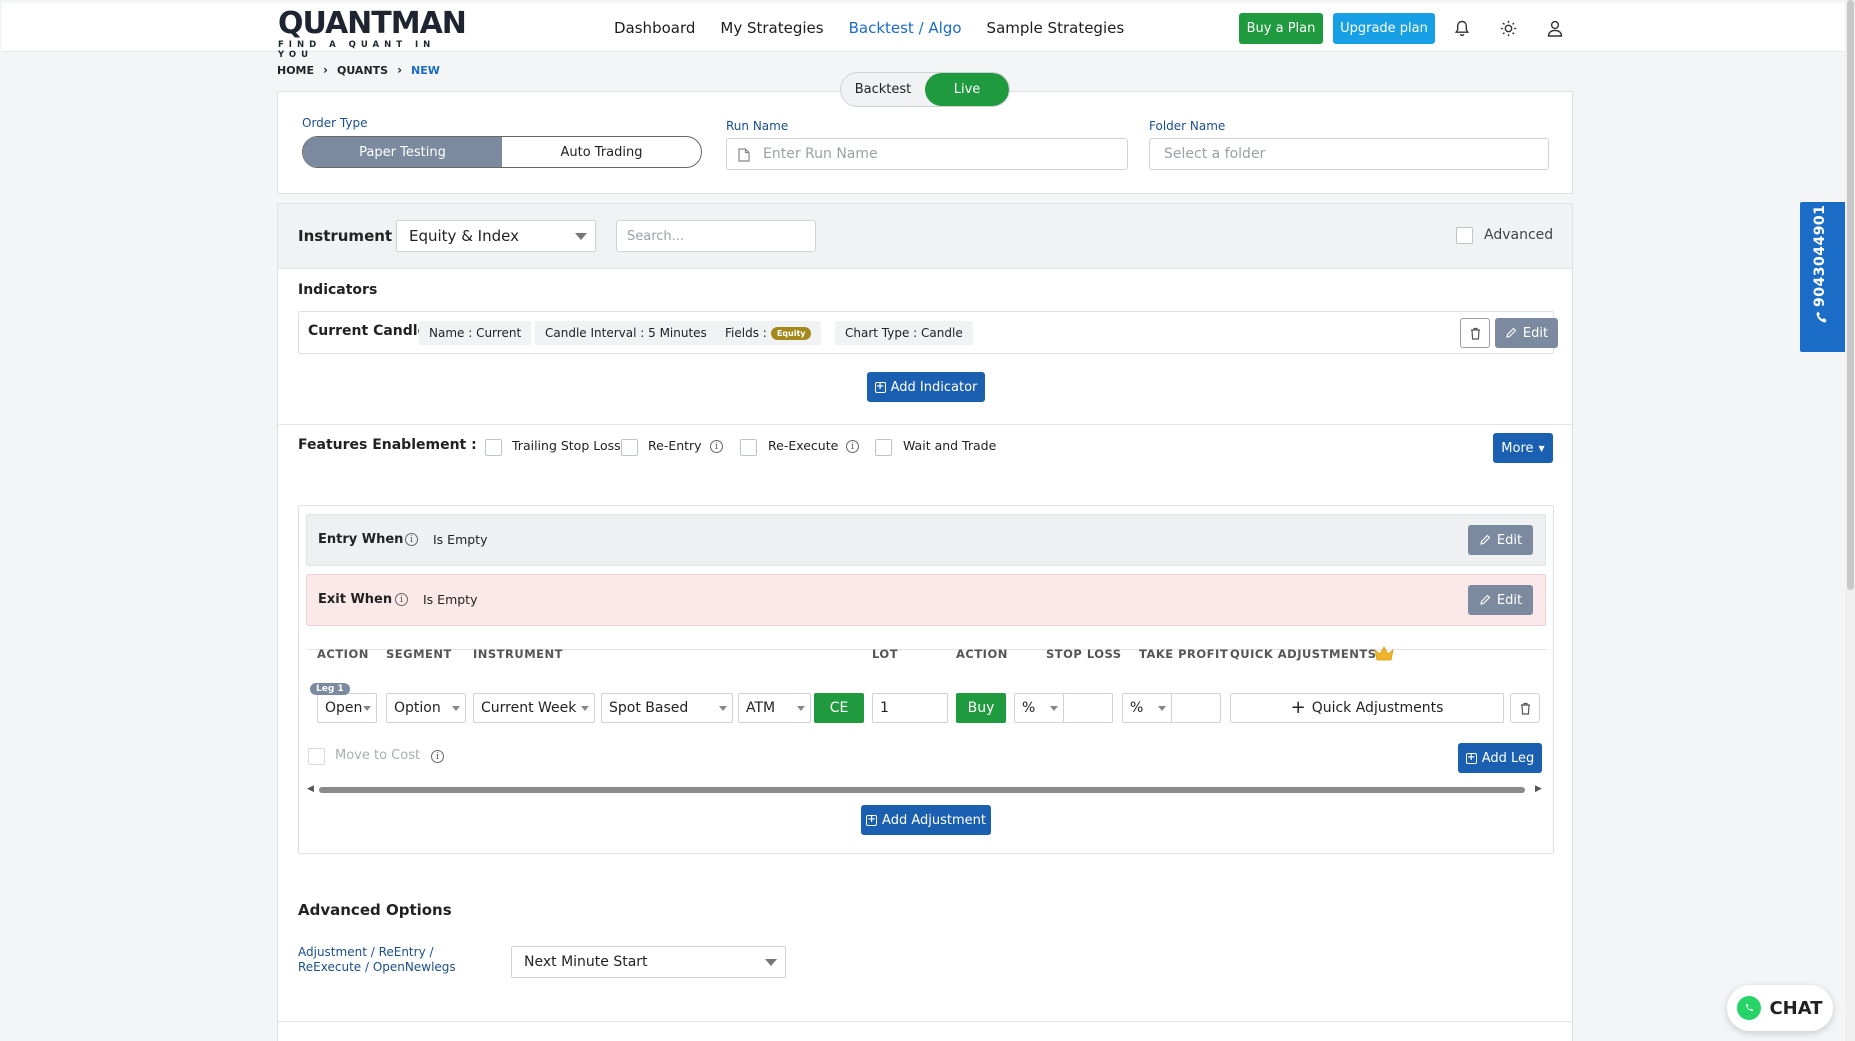  Describe the element at coordinates (362, 70) in the screenshot. I see `breadcrumb-quants: QUANTS` at that location.